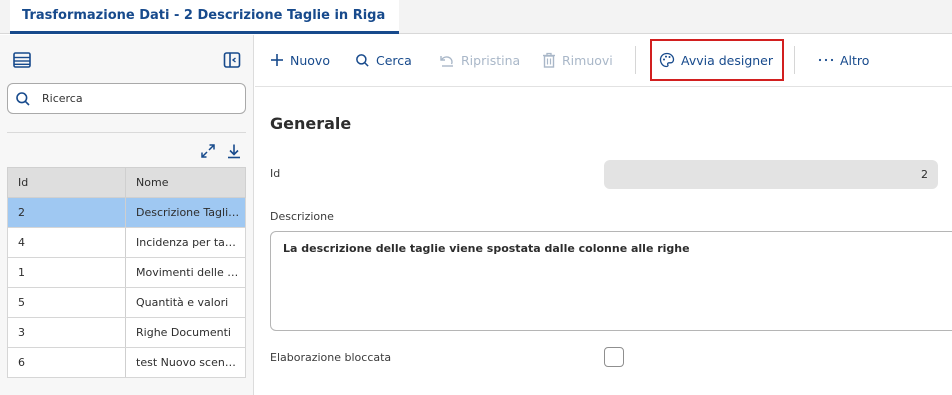 The image size is (952, 395). Describe the element at coordinates (277, 60) in the screenshot. I see `plus-icon` at that location.